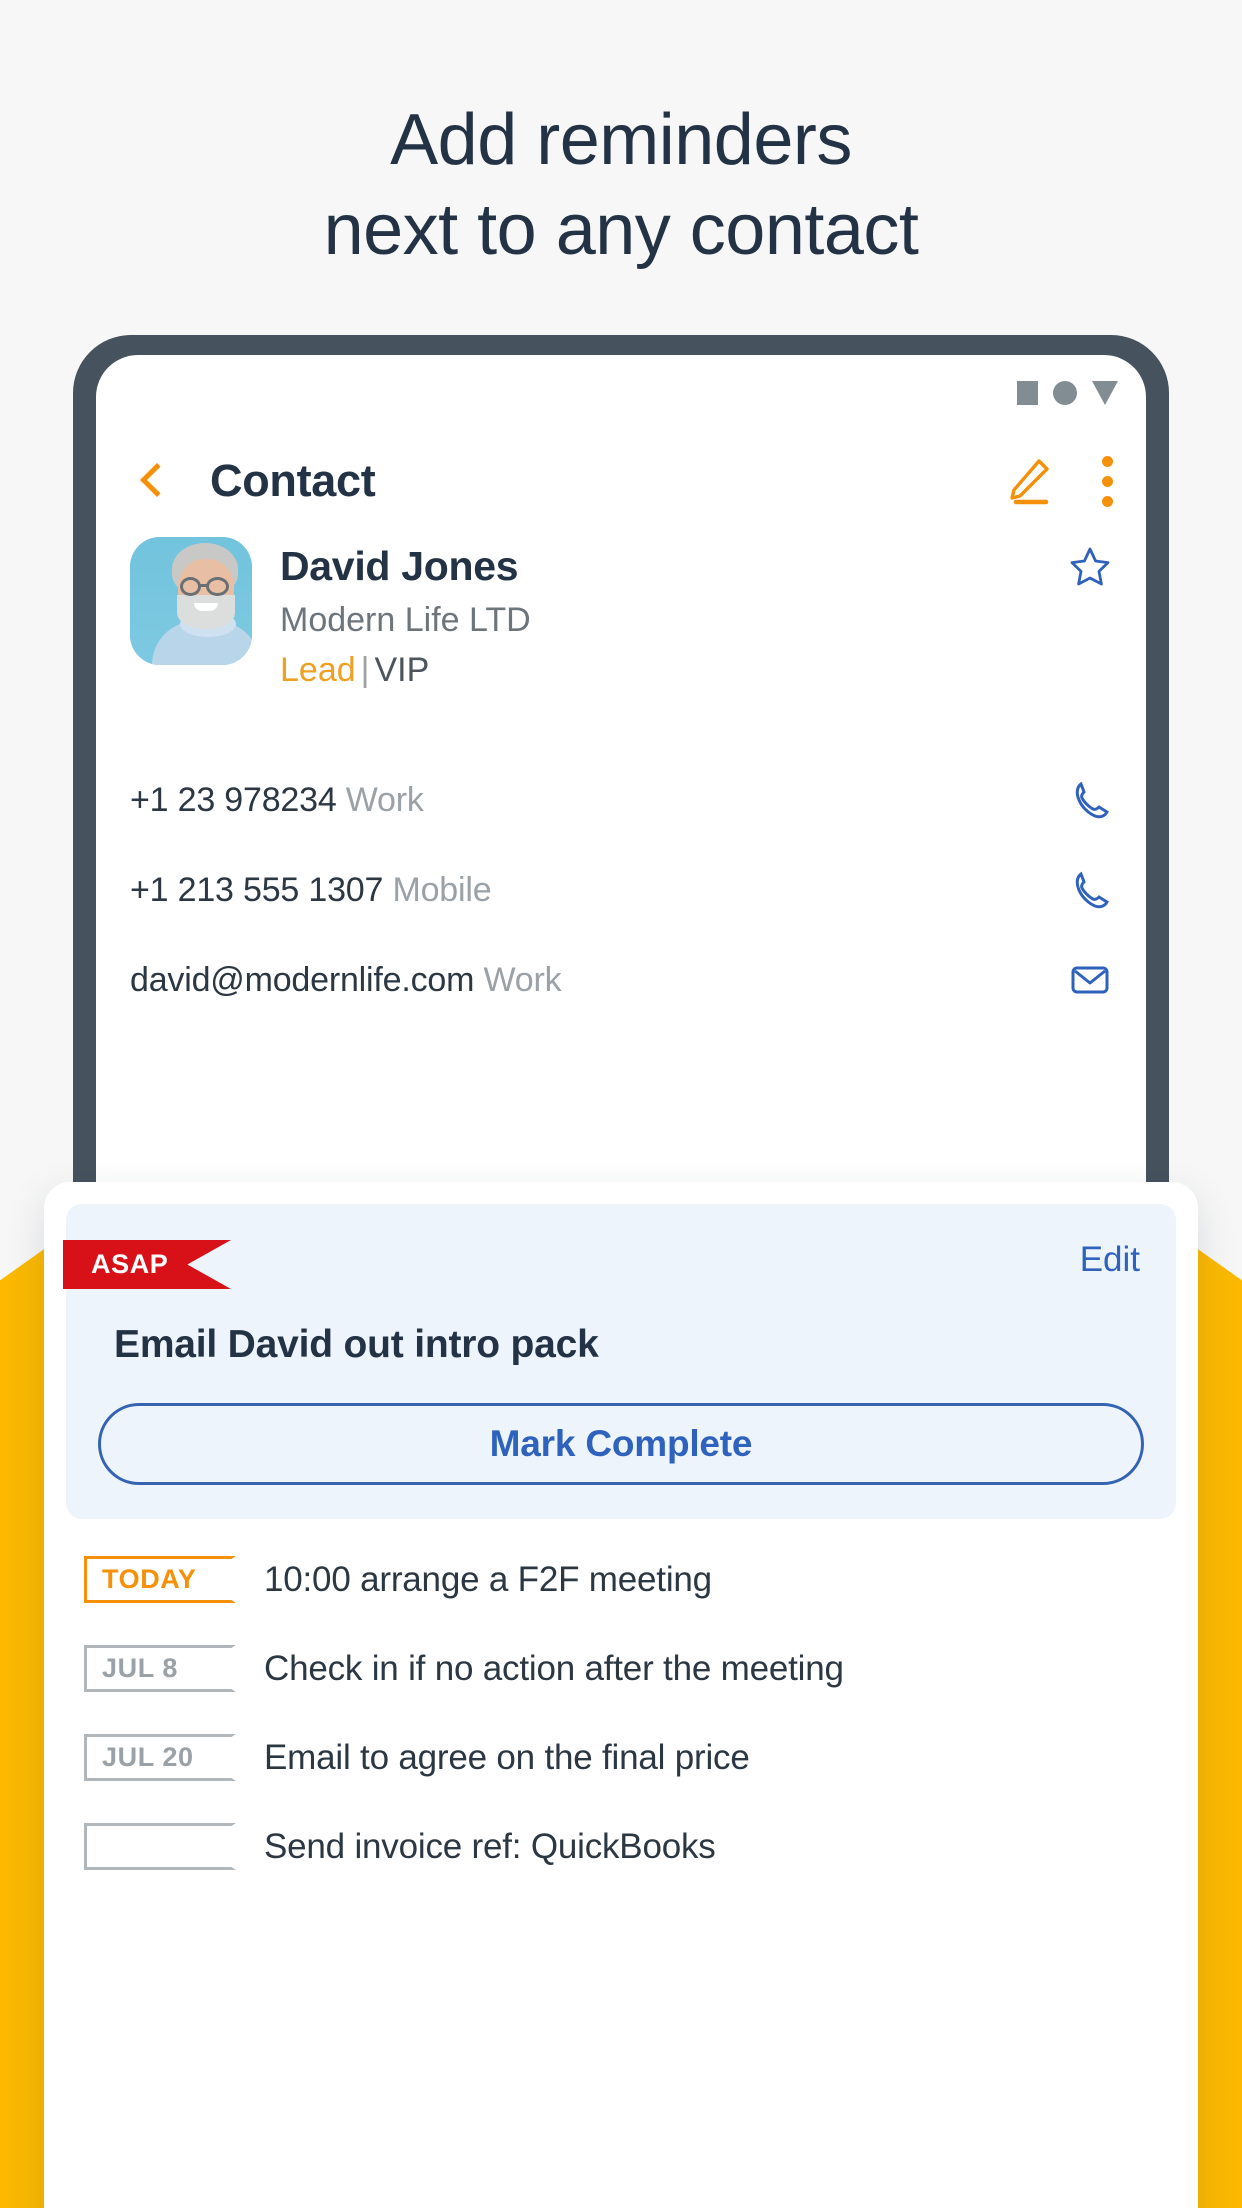 This screenshot has width=1242, height=2208. What do you see at coordinates (1027, 393) in the screenshot?
I see `square-icon` at bounding box center [1027, 393].